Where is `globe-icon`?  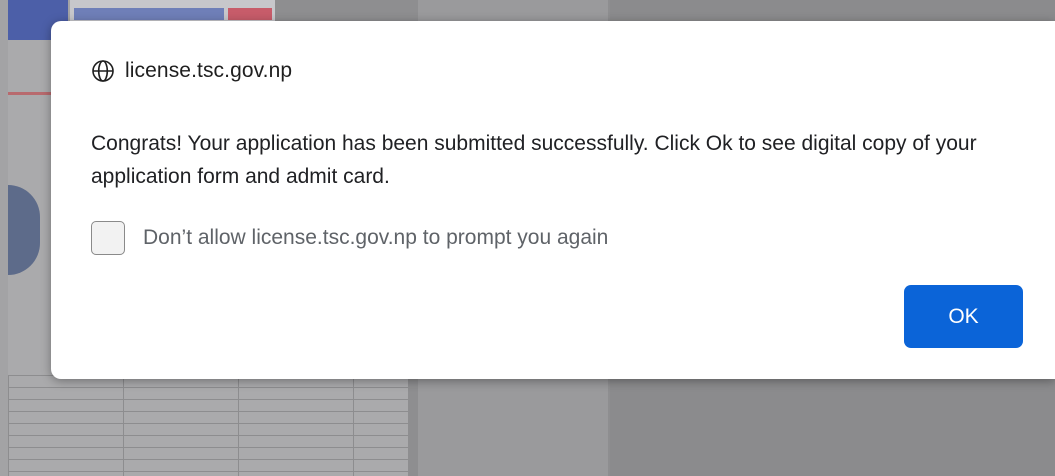 globe-icon is located at coordinates (103, 71).